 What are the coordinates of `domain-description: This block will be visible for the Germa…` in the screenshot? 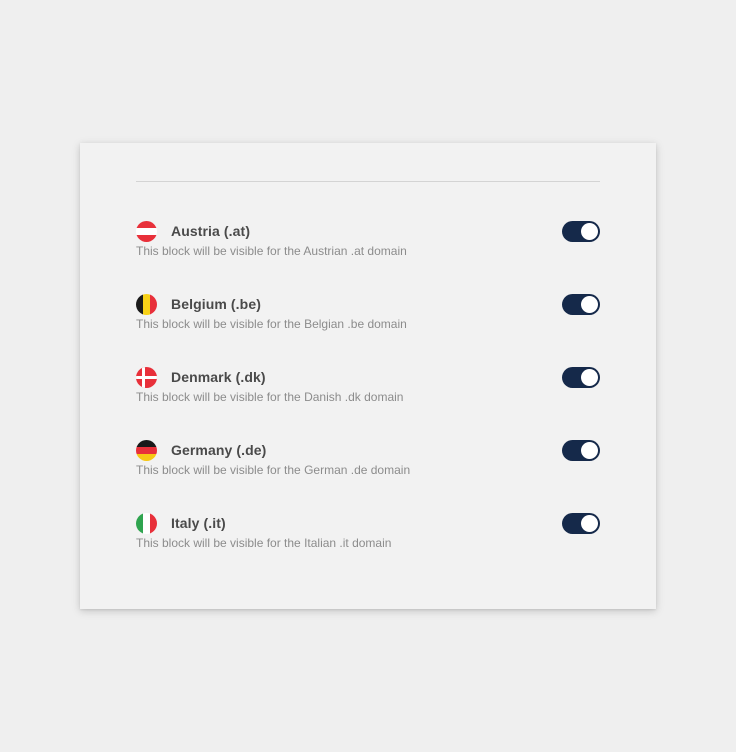 It's located at (273, 470).